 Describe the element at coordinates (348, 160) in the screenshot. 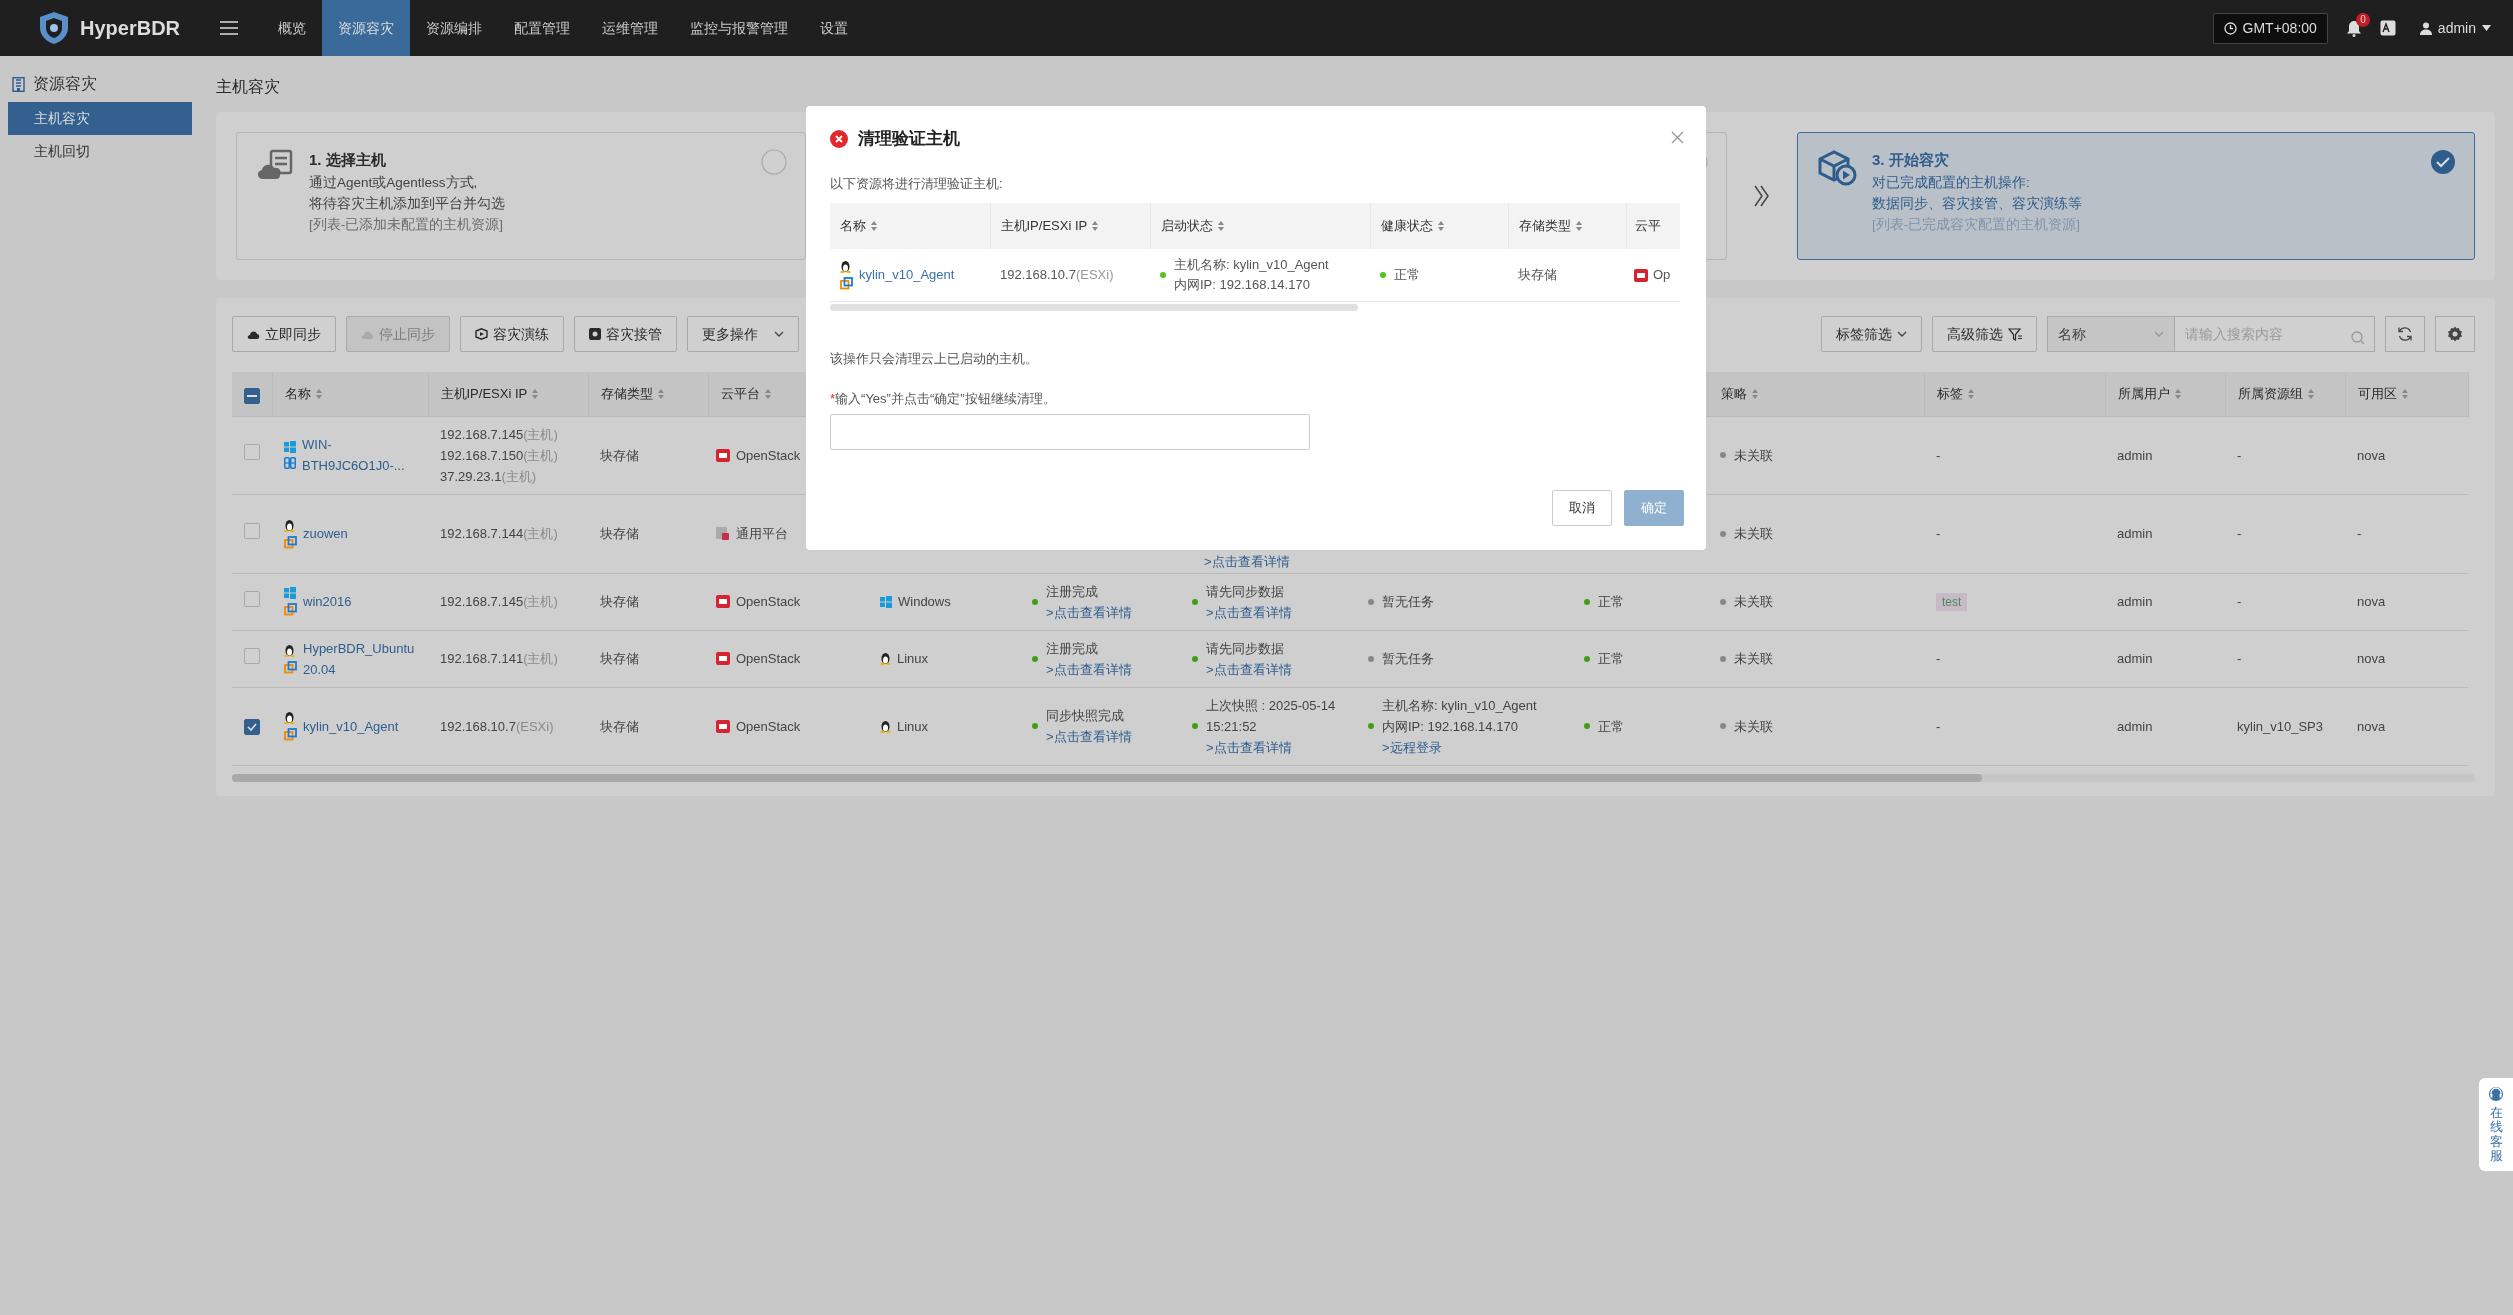

I see `step-title: 1. 选择主机` at that location.